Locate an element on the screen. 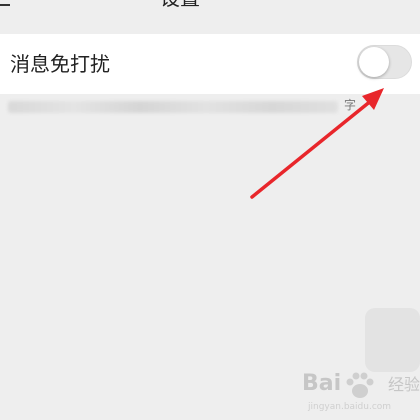  watermark-sub: 经验 is located at coordinates (404, 384).